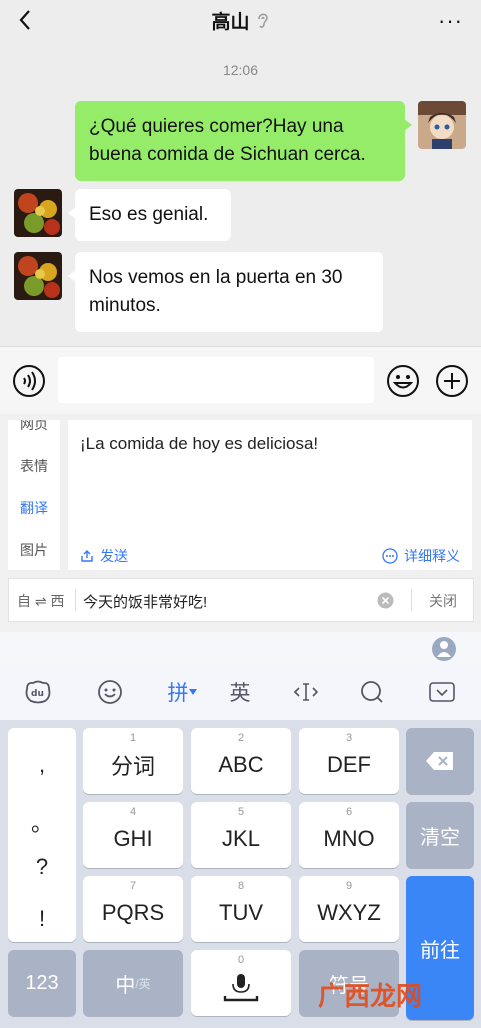 Image resolution: width=481 pixels, height=1028 pixels. What do you see at coordinates (42, 867) in the screenshot?
I see `punct-question-key: ?` at bounding box center [42, 867].